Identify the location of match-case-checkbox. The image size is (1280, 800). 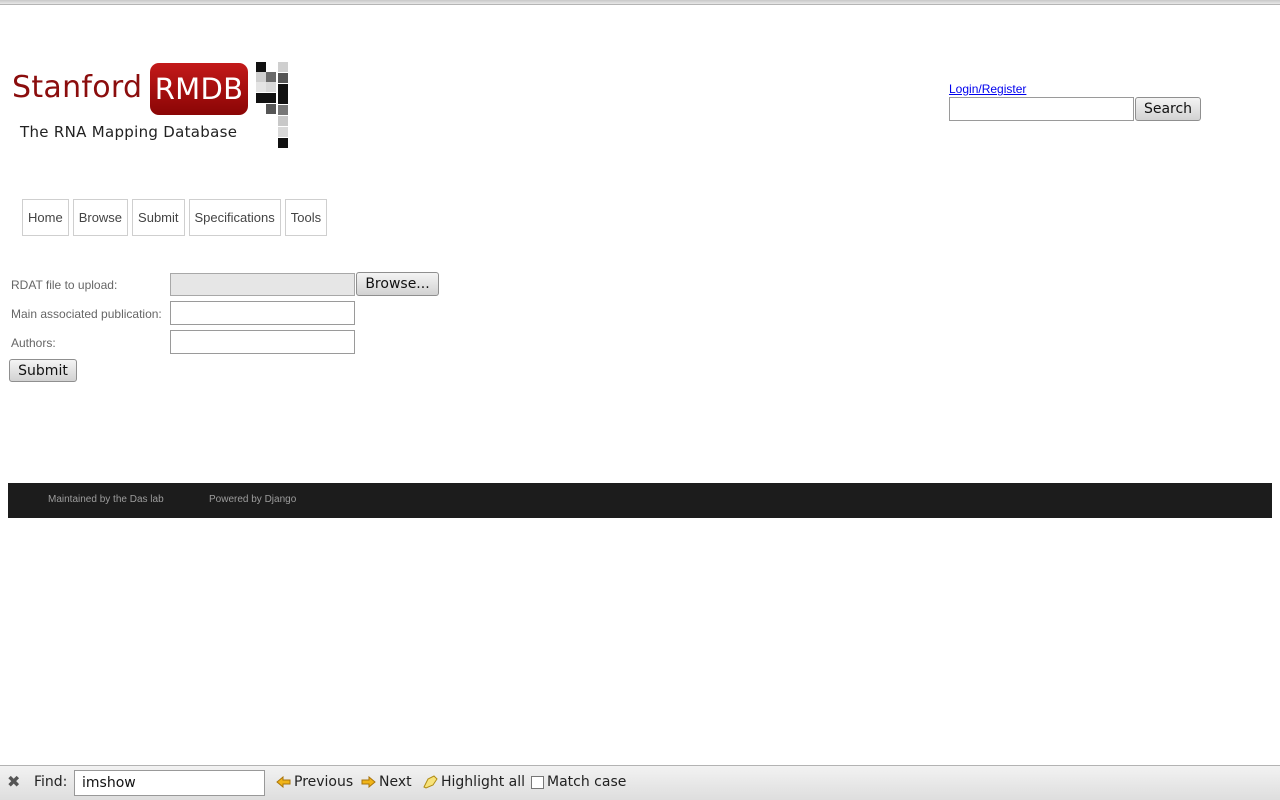
(537, 782).